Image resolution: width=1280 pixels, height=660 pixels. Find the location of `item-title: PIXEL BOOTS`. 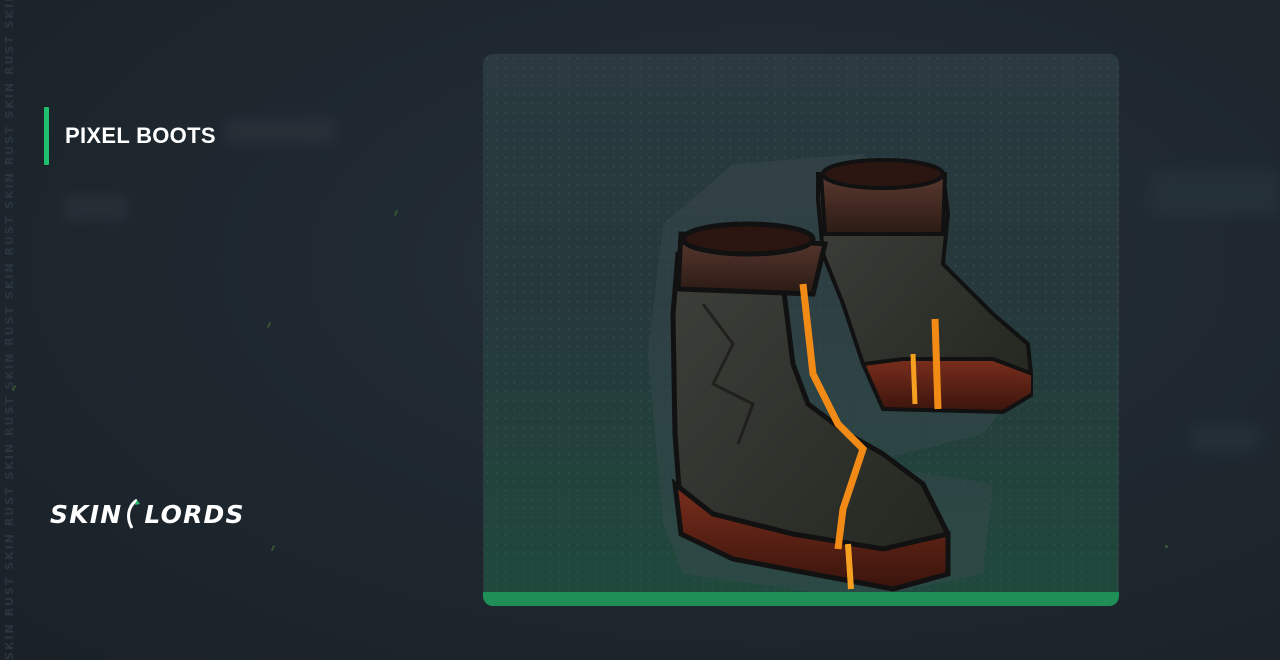

item-title: PIXEL BOOTS is located at coordinates (140, 135).